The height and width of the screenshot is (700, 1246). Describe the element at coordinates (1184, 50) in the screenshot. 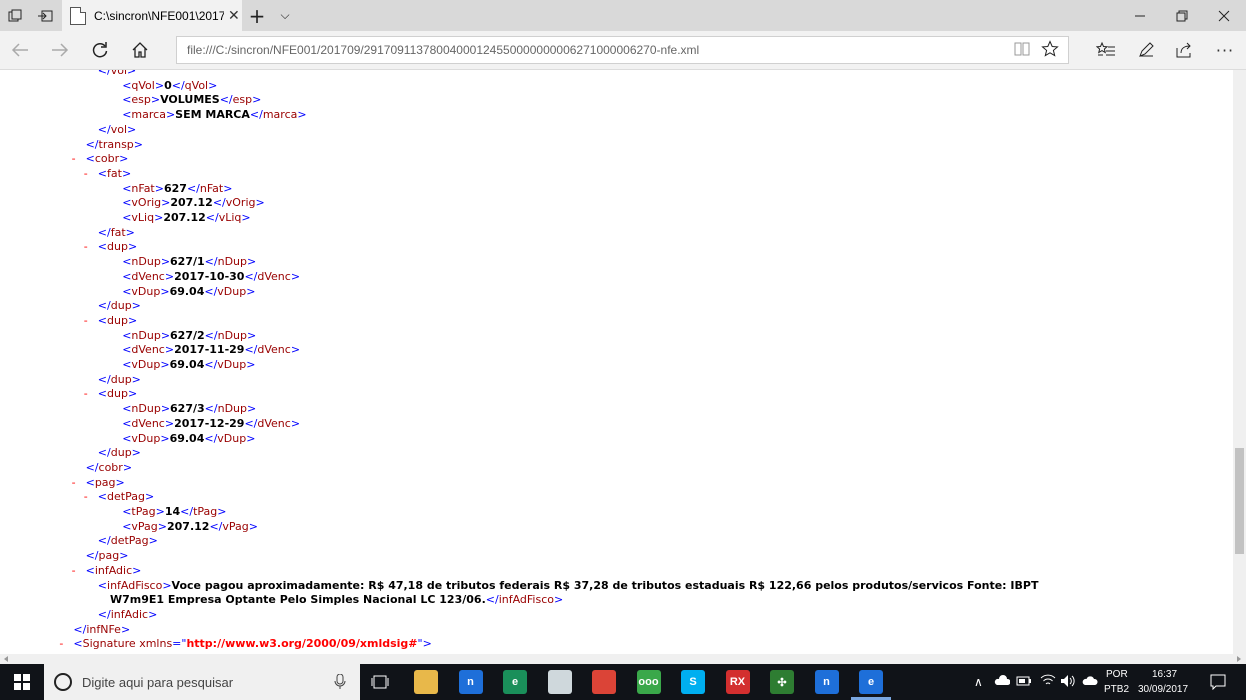

I see `share-icon` at that location.